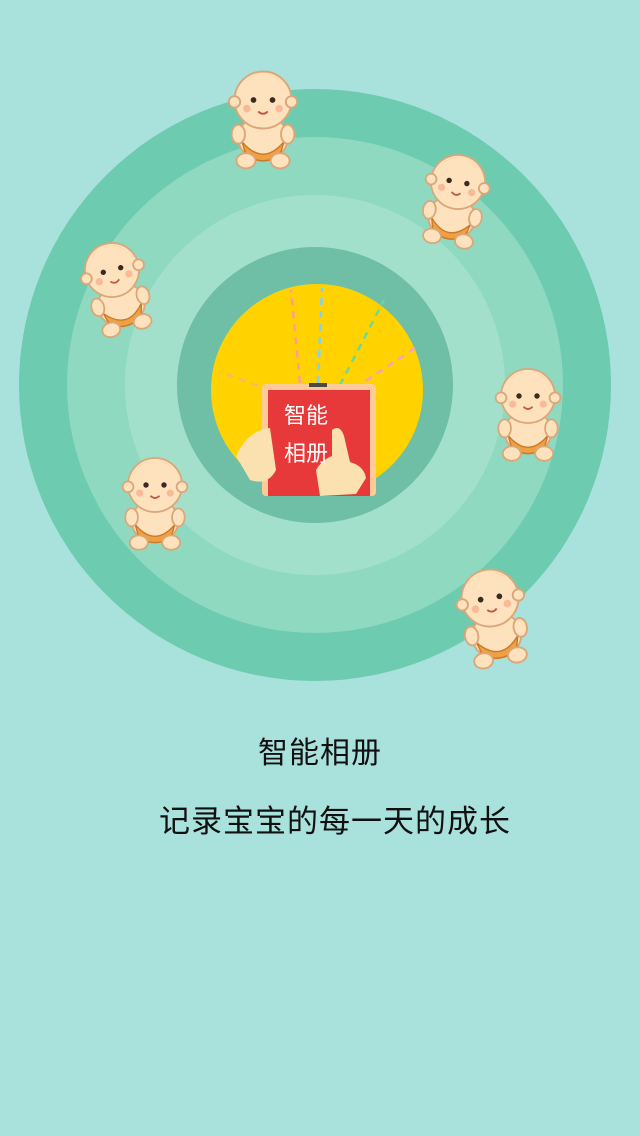 Image resolution: width=640 pixels, height=1136 pixels. I want to click on badge-line2: 相册, so click(306, 453).